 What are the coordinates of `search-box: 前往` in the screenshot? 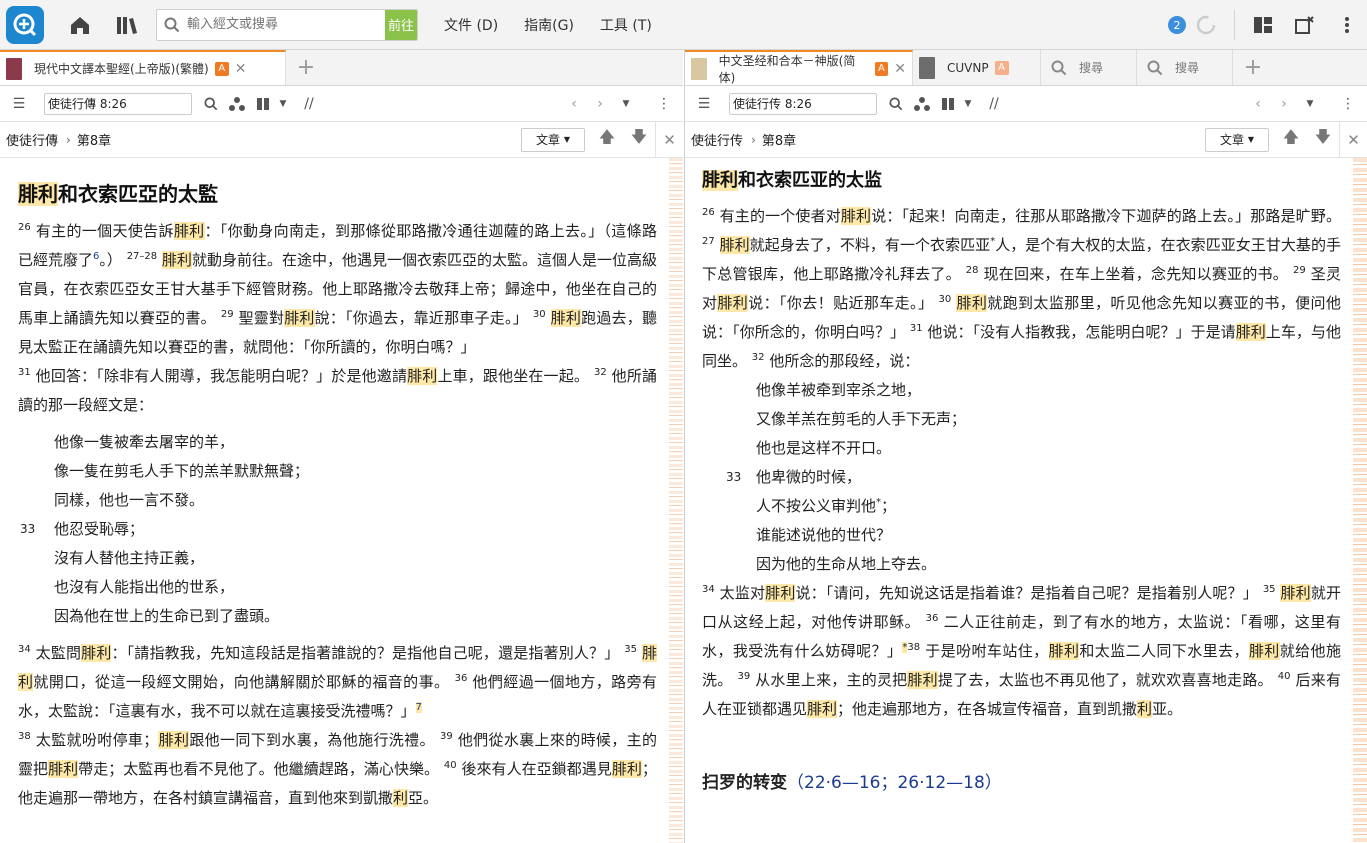 It's located at (287, 24).